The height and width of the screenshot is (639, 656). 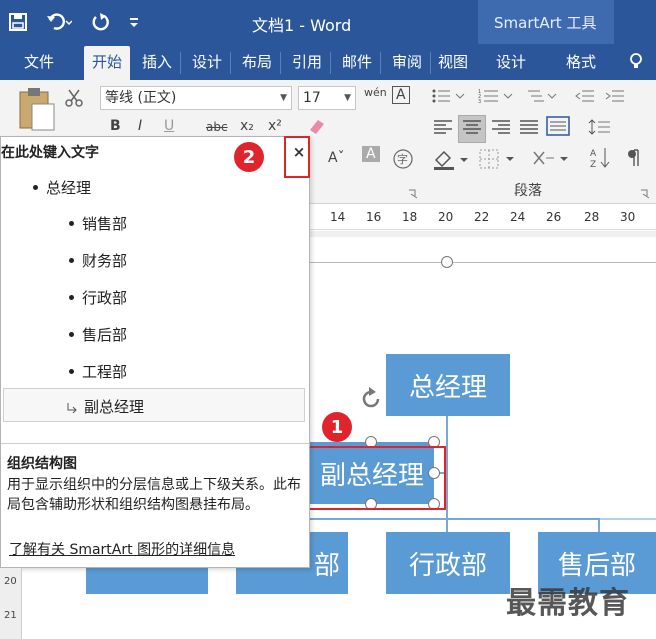 I want to click on list-item: 财务部, so click(x=98, y=260).